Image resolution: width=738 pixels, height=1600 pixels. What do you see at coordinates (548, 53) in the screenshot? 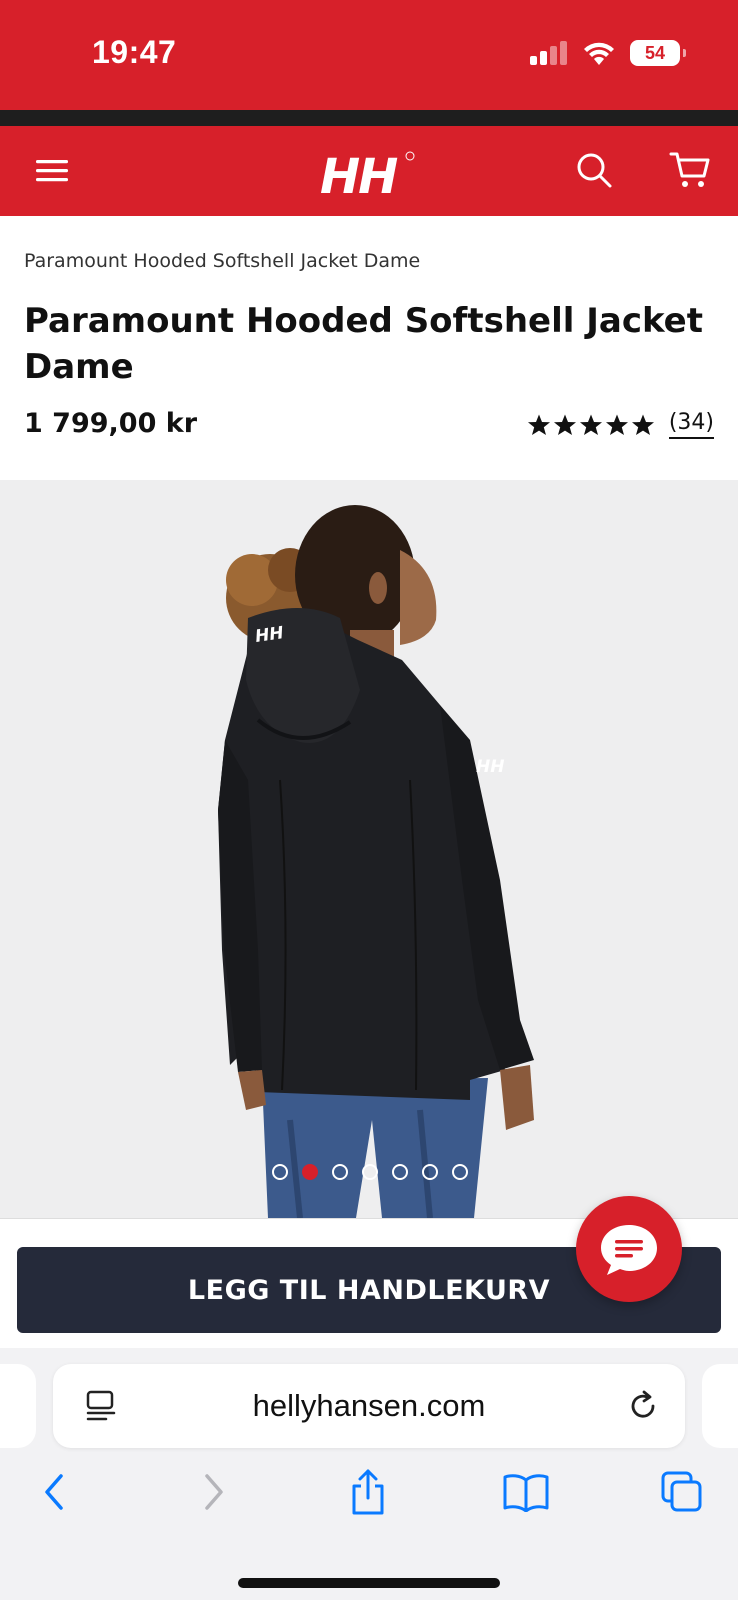
I see `signal-icon` at bounding box center [548, 53].